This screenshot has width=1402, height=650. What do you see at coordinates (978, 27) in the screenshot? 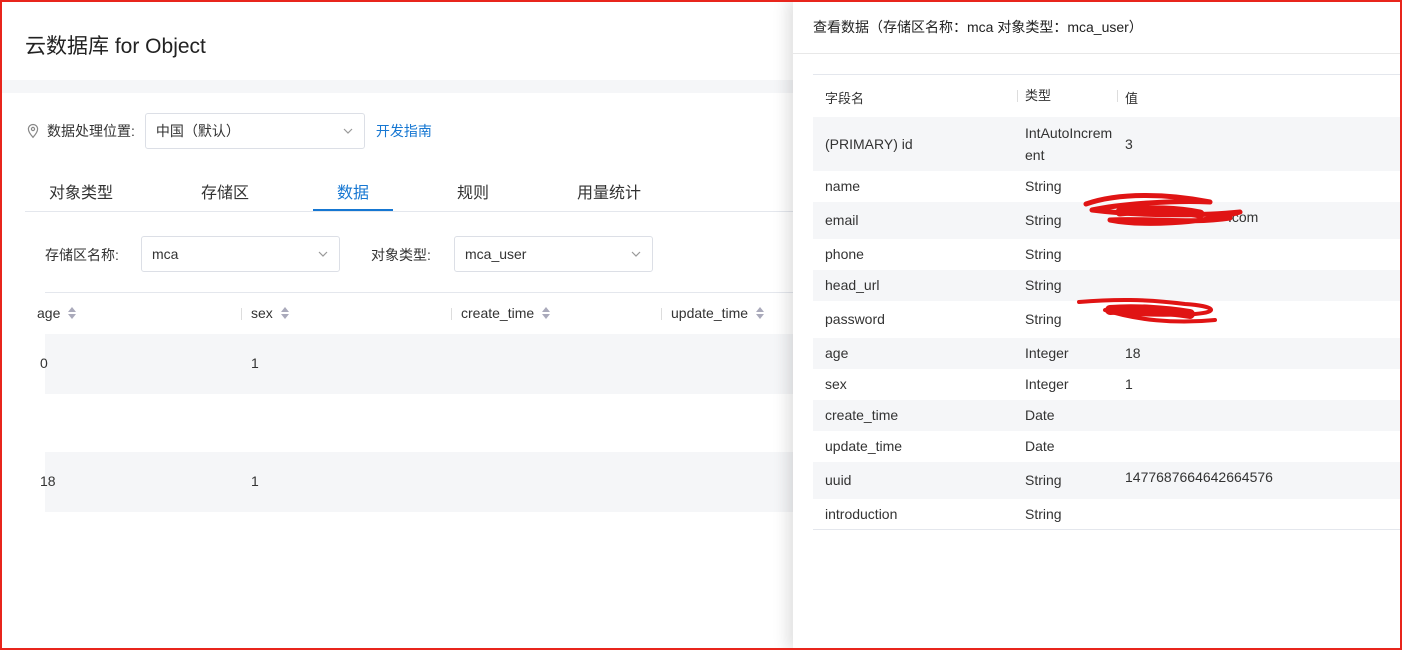
I see `drawer-title: 查看数据（存储区名称：mca 对象类型：mca_user）` at bounding box center [978, 27].